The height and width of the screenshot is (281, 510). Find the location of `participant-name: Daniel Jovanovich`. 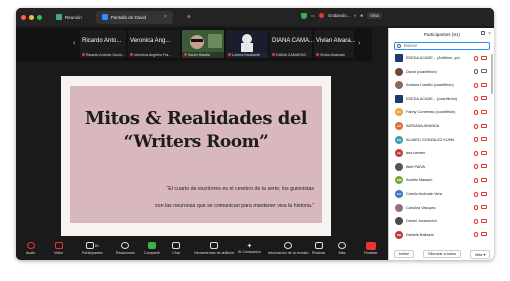

participant-name: Daniel Jovanovich is located at coordinates (421, 221).